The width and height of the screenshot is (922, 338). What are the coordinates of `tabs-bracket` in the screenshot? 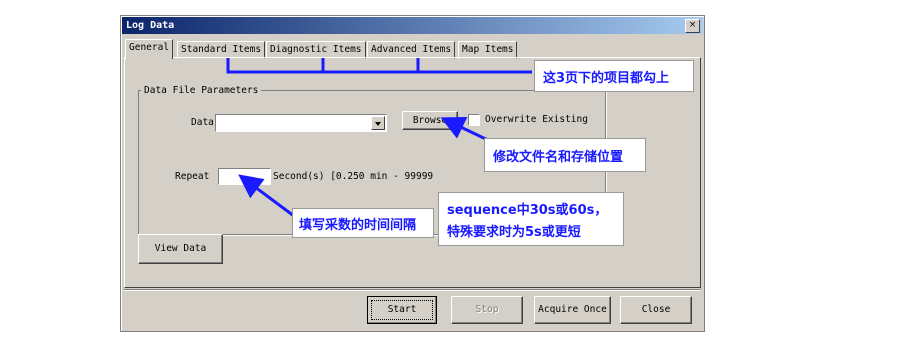 It's located at (379, 66).